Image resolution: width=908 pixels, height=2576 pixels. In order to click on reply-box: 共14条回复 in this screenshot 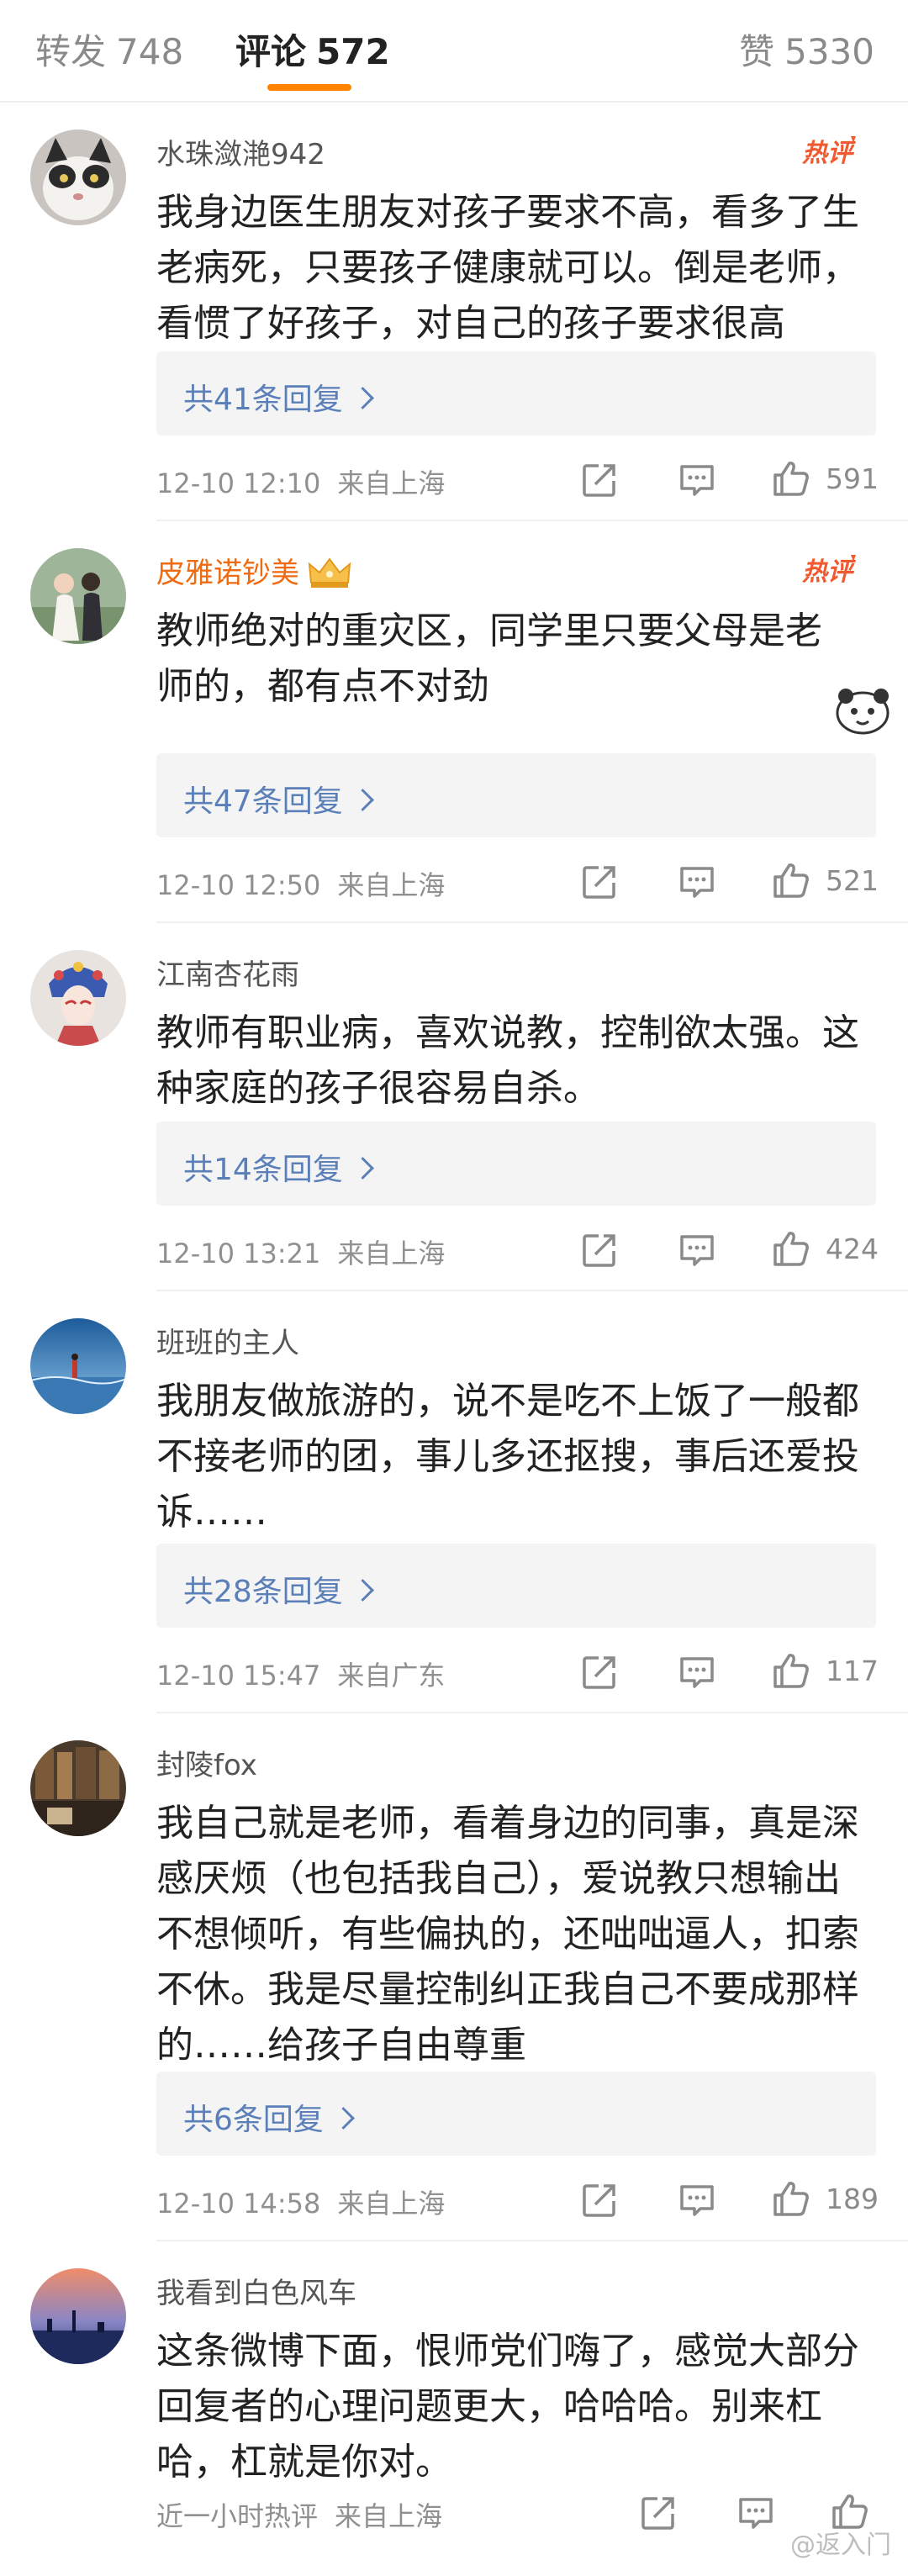, I will do `click(516, 1164)`.